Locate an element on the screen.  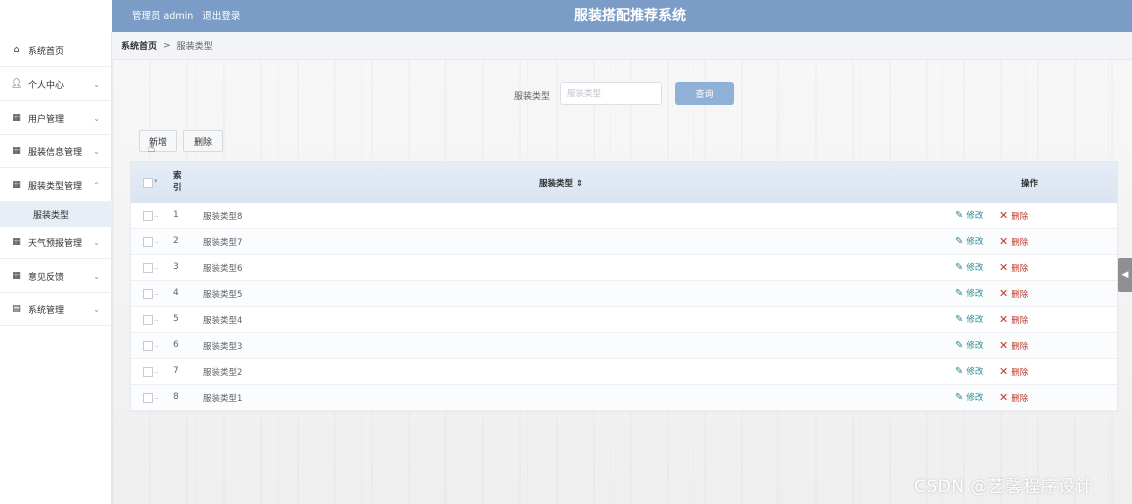
sidebar-item-clothing-type: ▦ 服装类型管理 ⌃ is located at coordinates (56, 185).